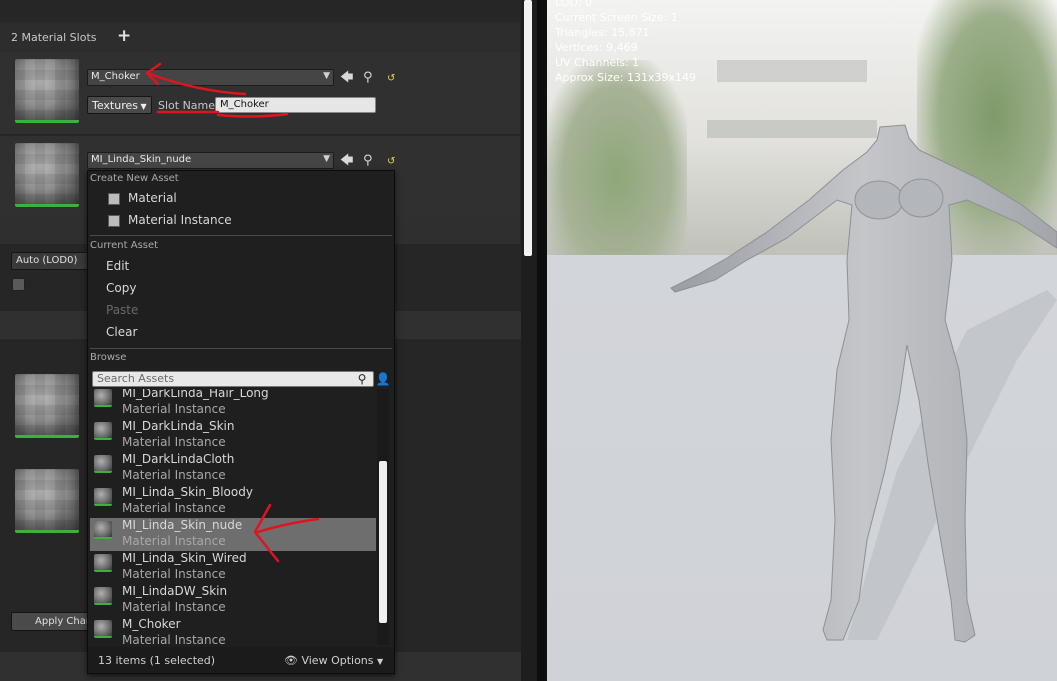  Describe the element at coordinates (625, 77) in the screenshot. I see `stat-approx-size: Approx Size: 131x39x149` at that location.